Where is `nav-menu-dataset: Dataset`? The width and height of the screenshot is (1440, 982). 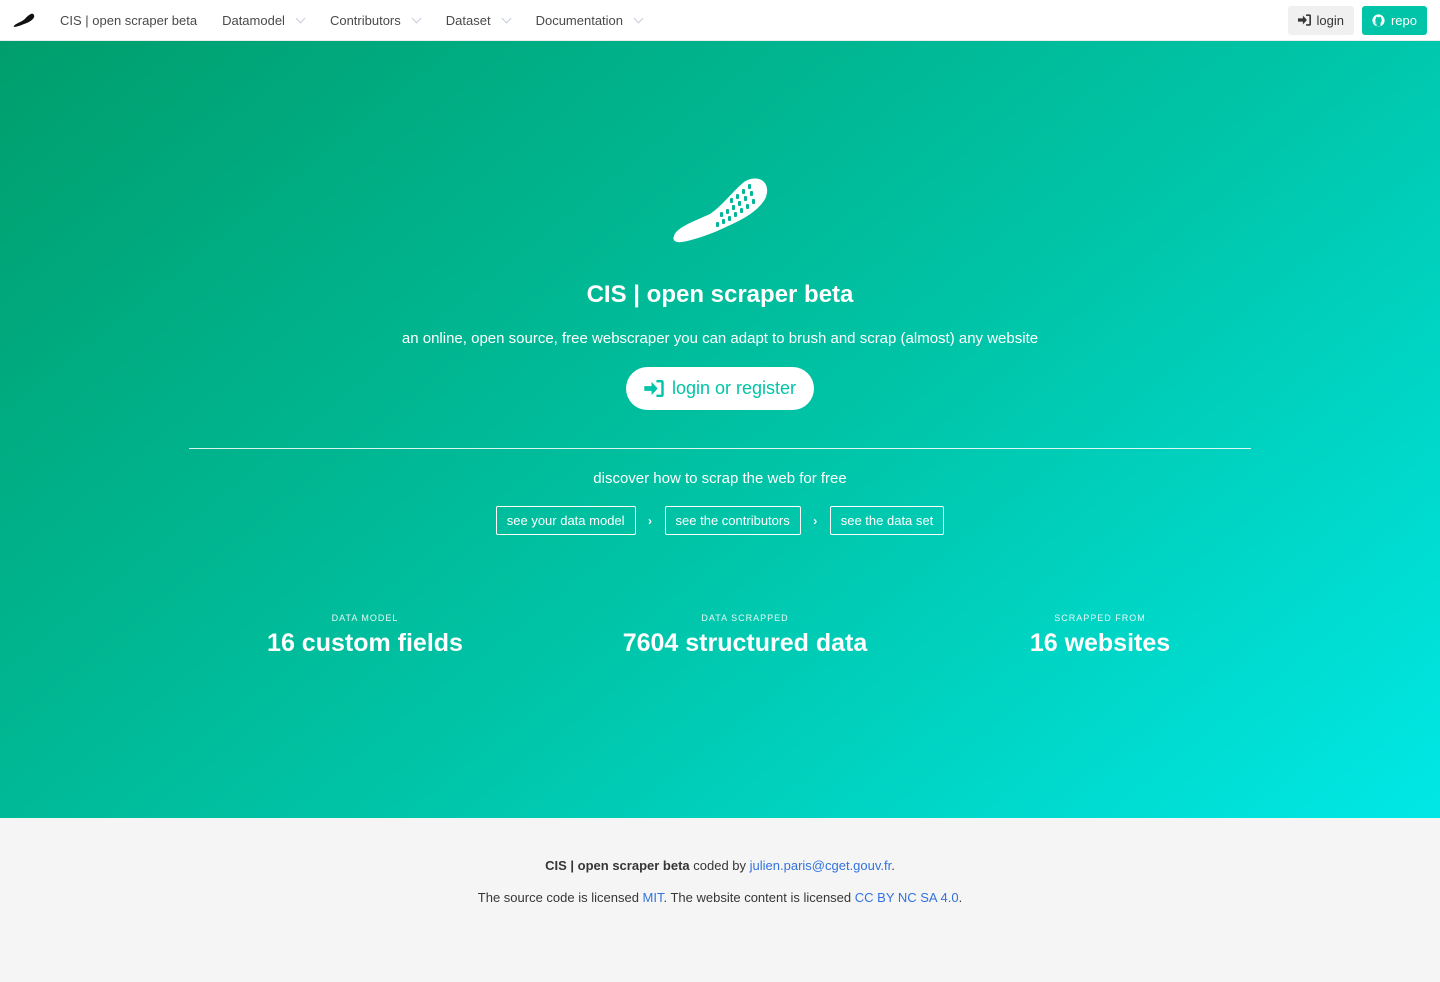
nav-menu-dataset: Dataset is located at coordinates (478, 20).